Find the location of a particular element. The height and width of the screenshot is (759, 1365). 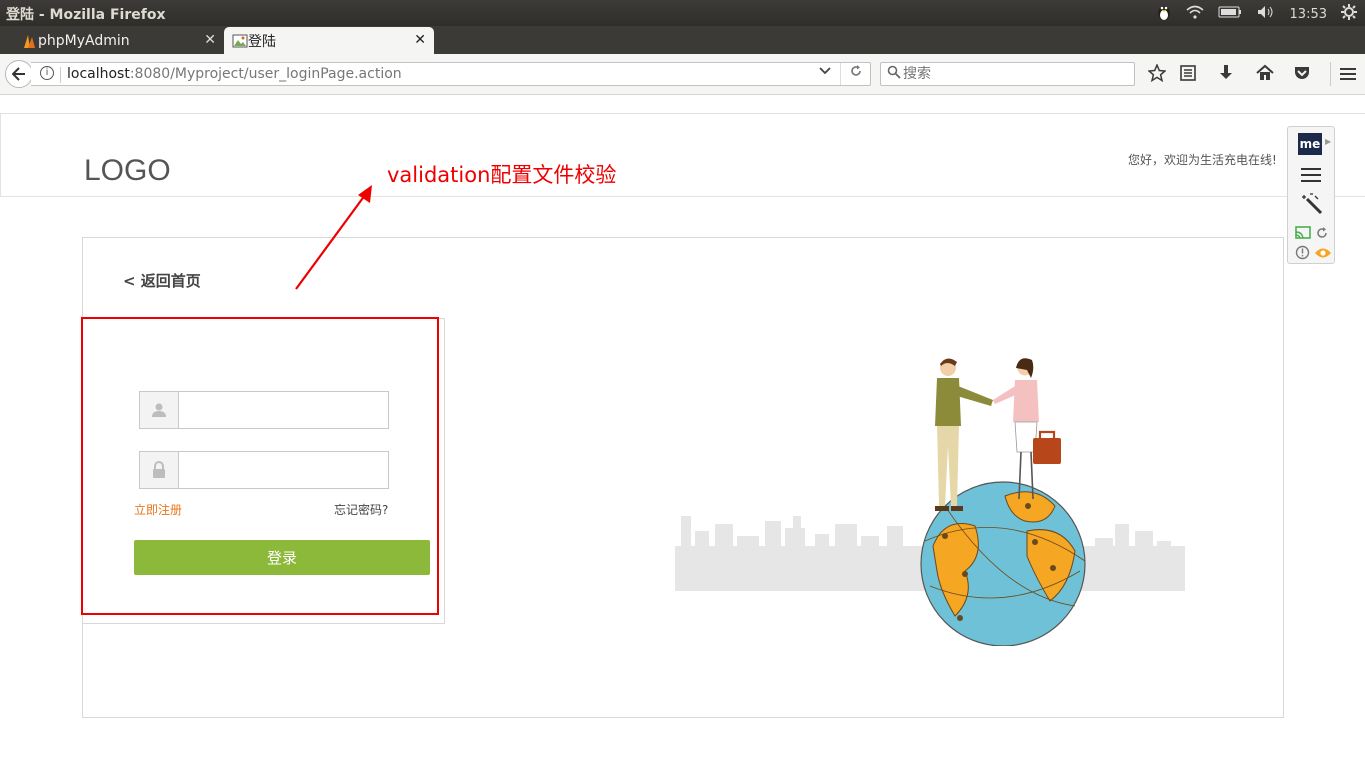

extension-toolbar: me ▶ is located at coordinates (1311, 195).